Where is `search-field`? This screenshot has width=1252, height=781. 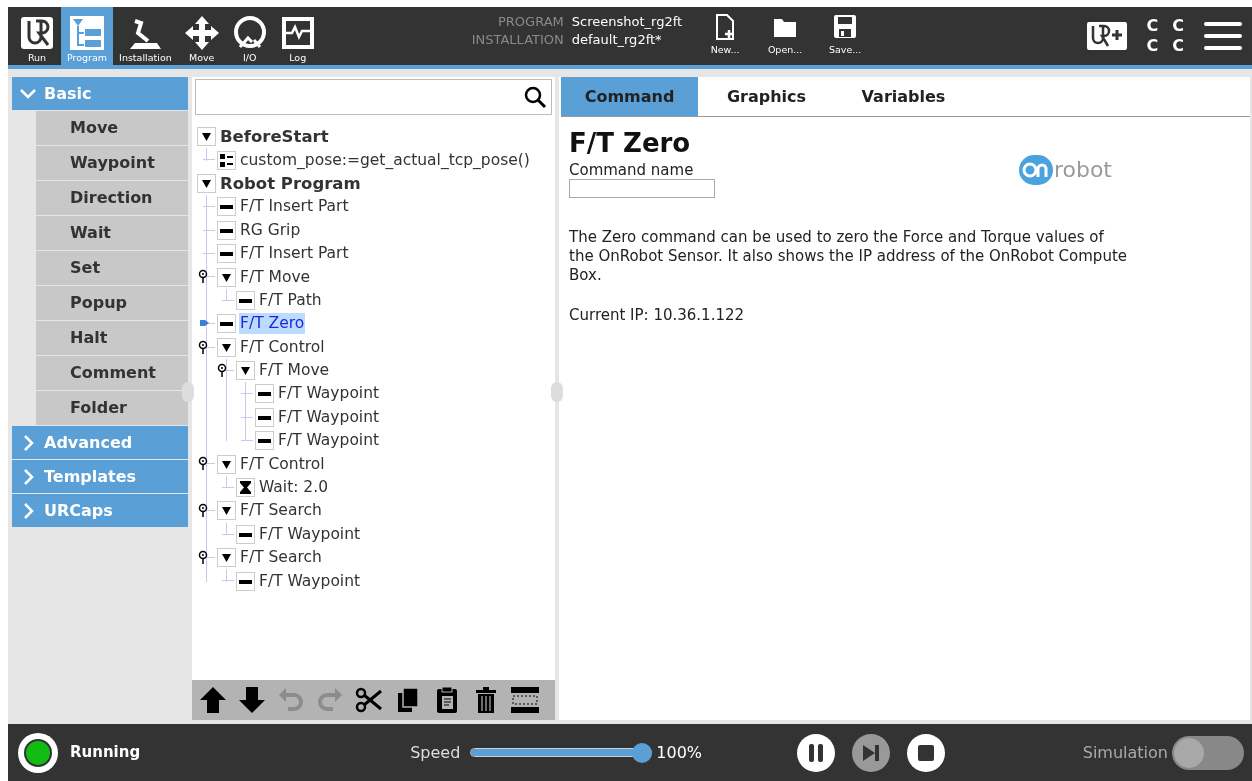
search-field is located at coordinates (373, 97).